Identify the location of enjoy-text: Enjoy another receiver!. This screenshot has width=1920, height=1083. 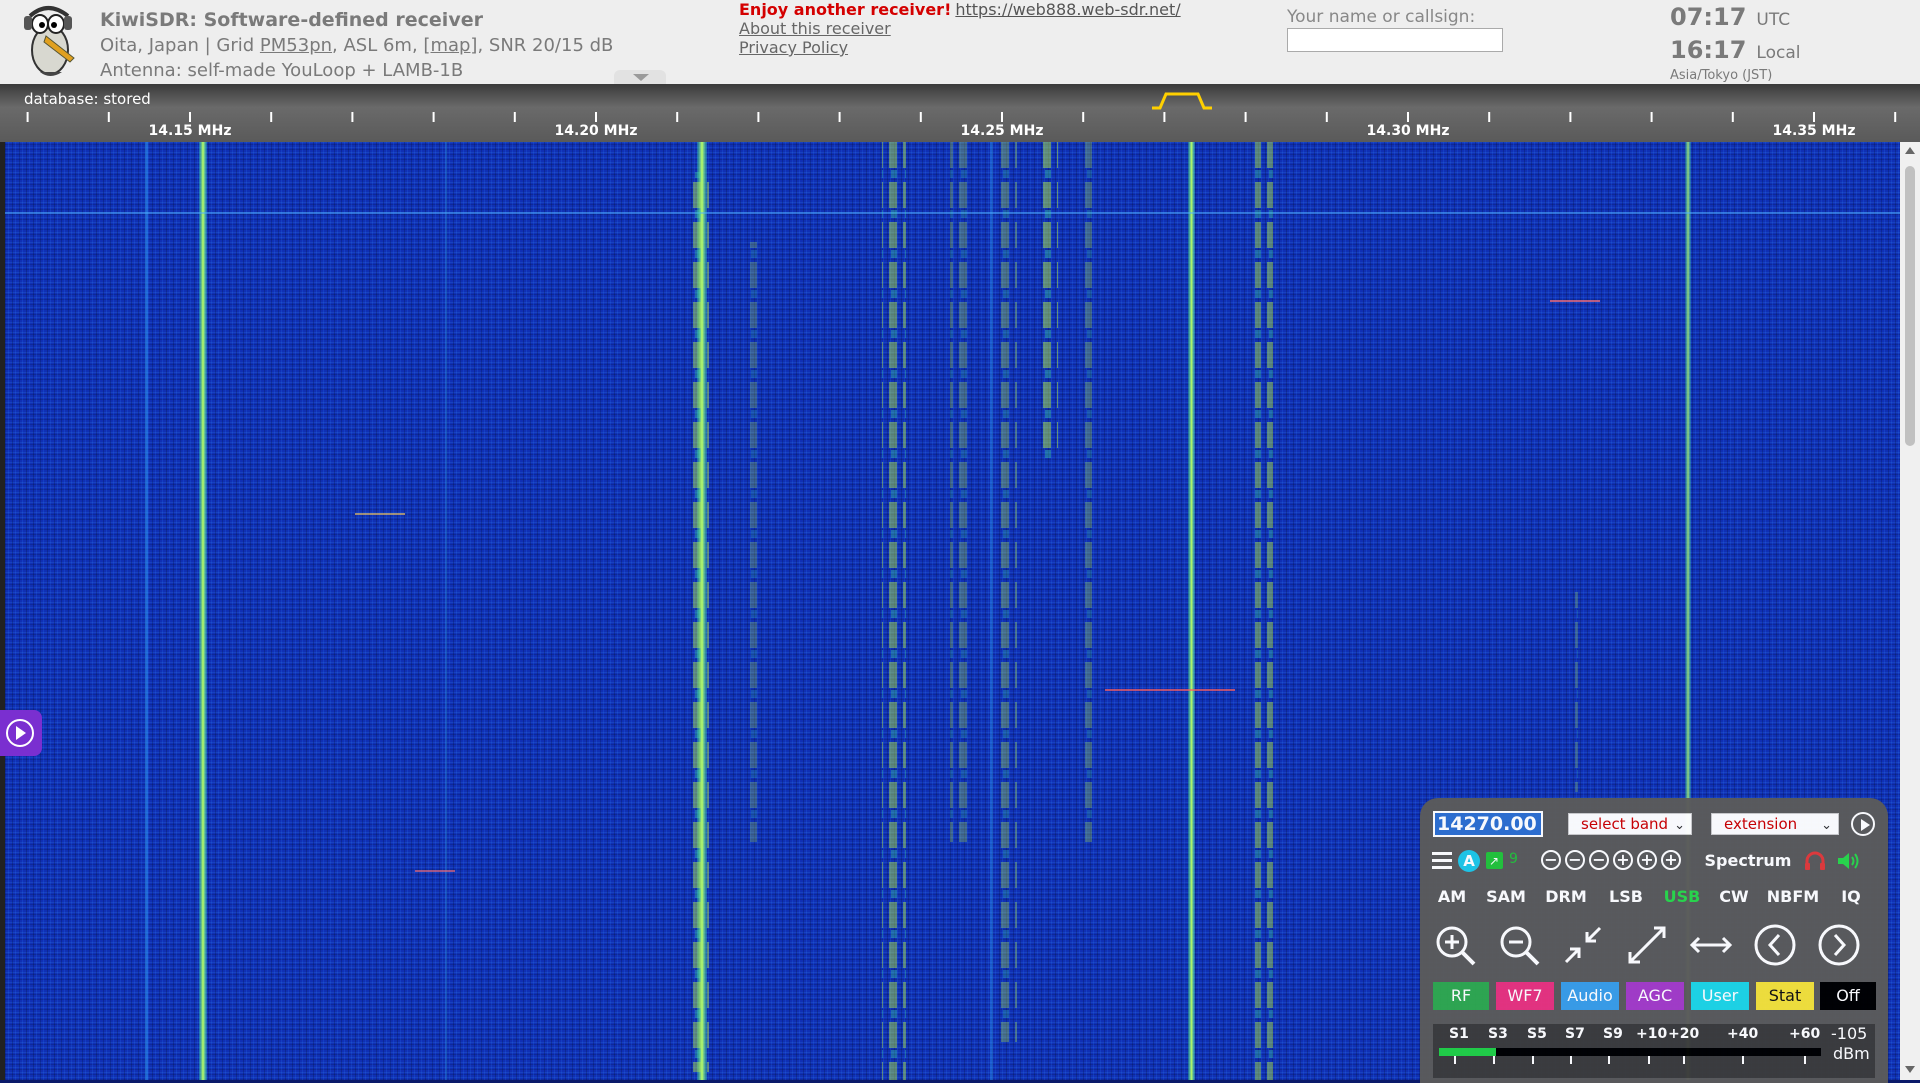
(845, 9).